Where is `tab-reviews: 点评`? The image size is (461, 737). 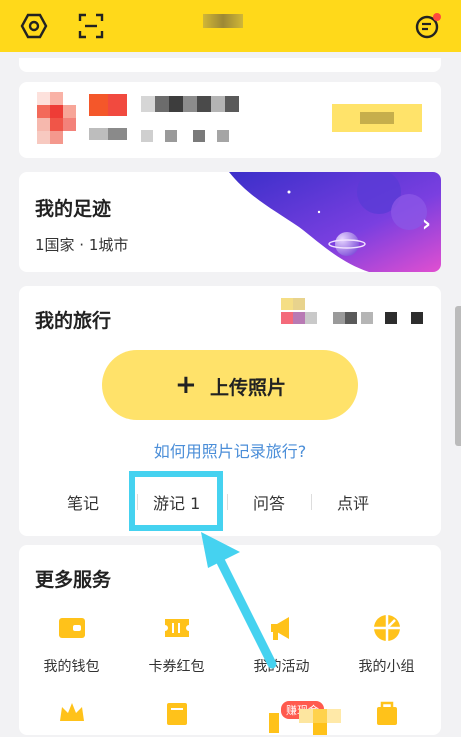
tab-reviews: 点评 is located at coordinates (353, 502).